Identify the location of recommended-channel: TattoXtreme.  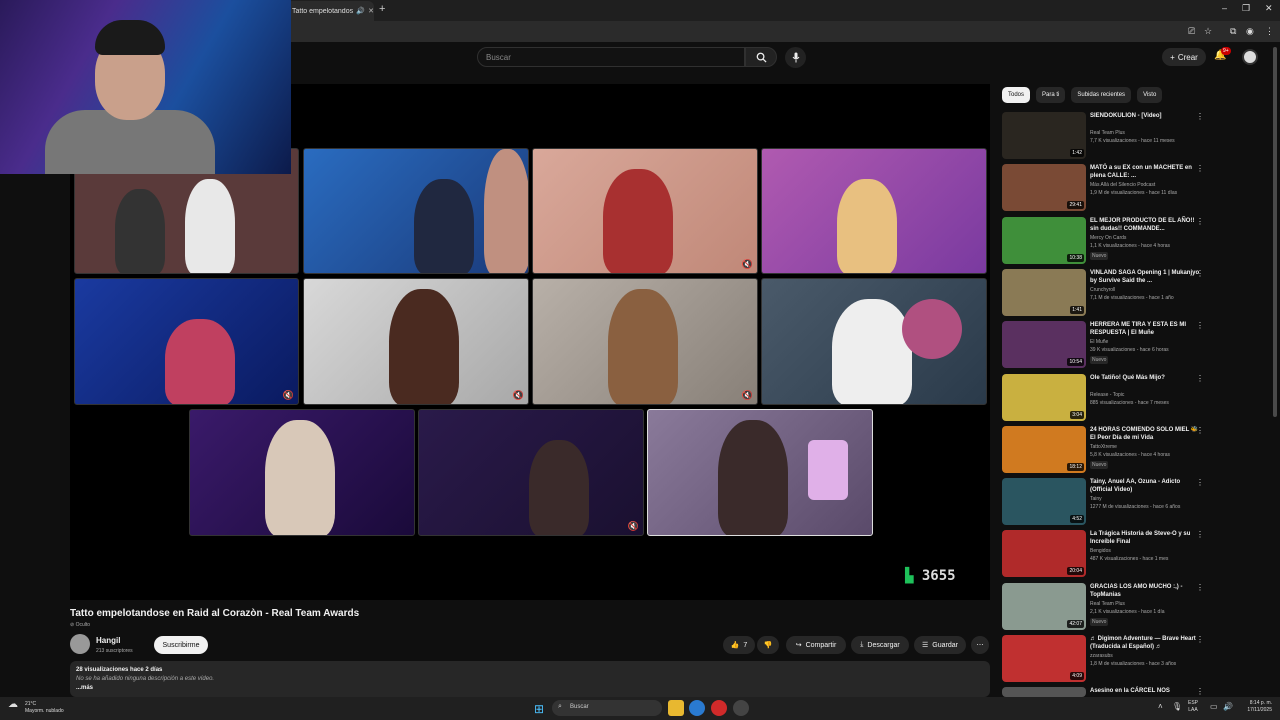
(1103, 447).